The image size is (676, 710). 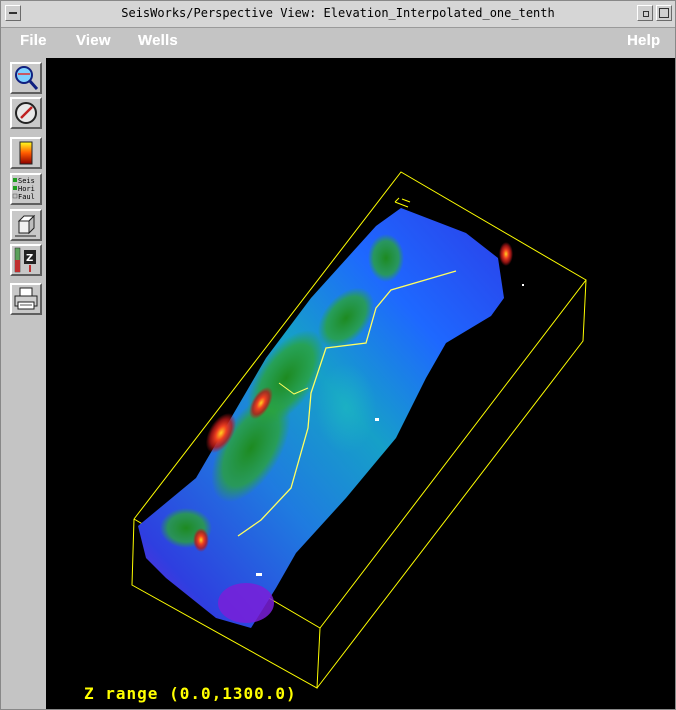 I want to click on magnifier-icon, so click(x=27, y=78).